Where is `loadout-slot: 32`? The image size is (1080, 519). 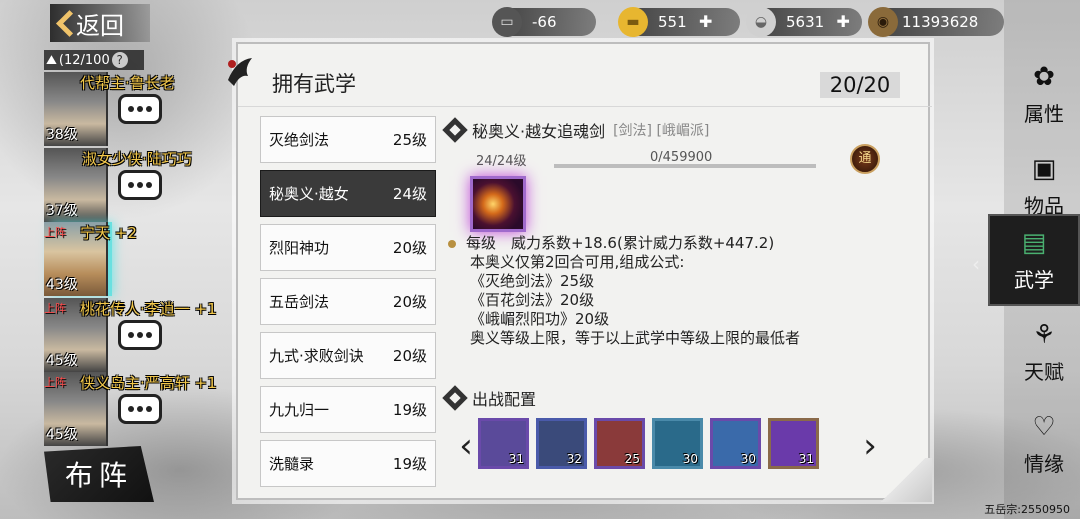
loadout-slot: 32 is located at coordinates (561, 443).